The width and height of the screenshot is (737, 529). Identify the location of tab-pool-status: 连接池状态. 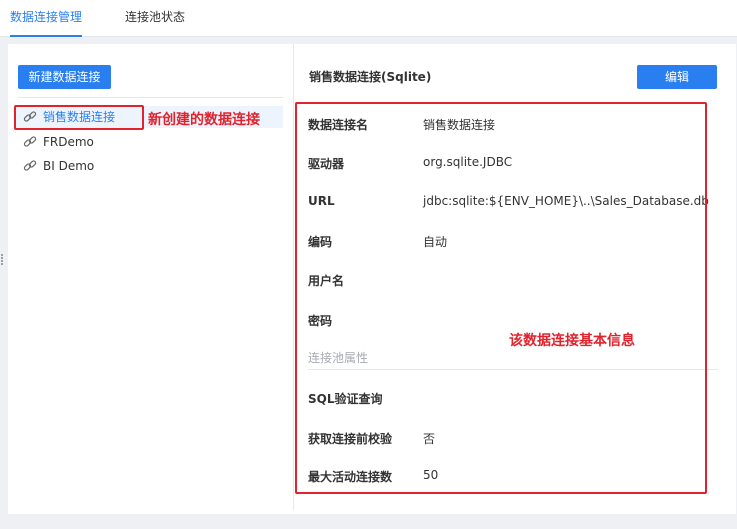
(155, 18).